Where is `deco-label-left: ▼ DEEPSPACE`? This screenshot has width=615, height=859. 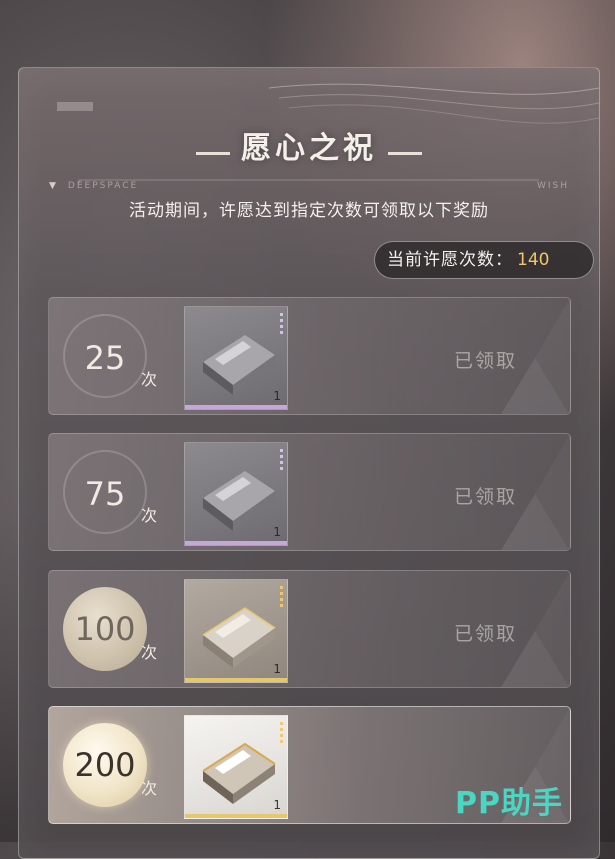
deco-label-left: ▼ DEEPSPACE is located at coordinates (93, 186).